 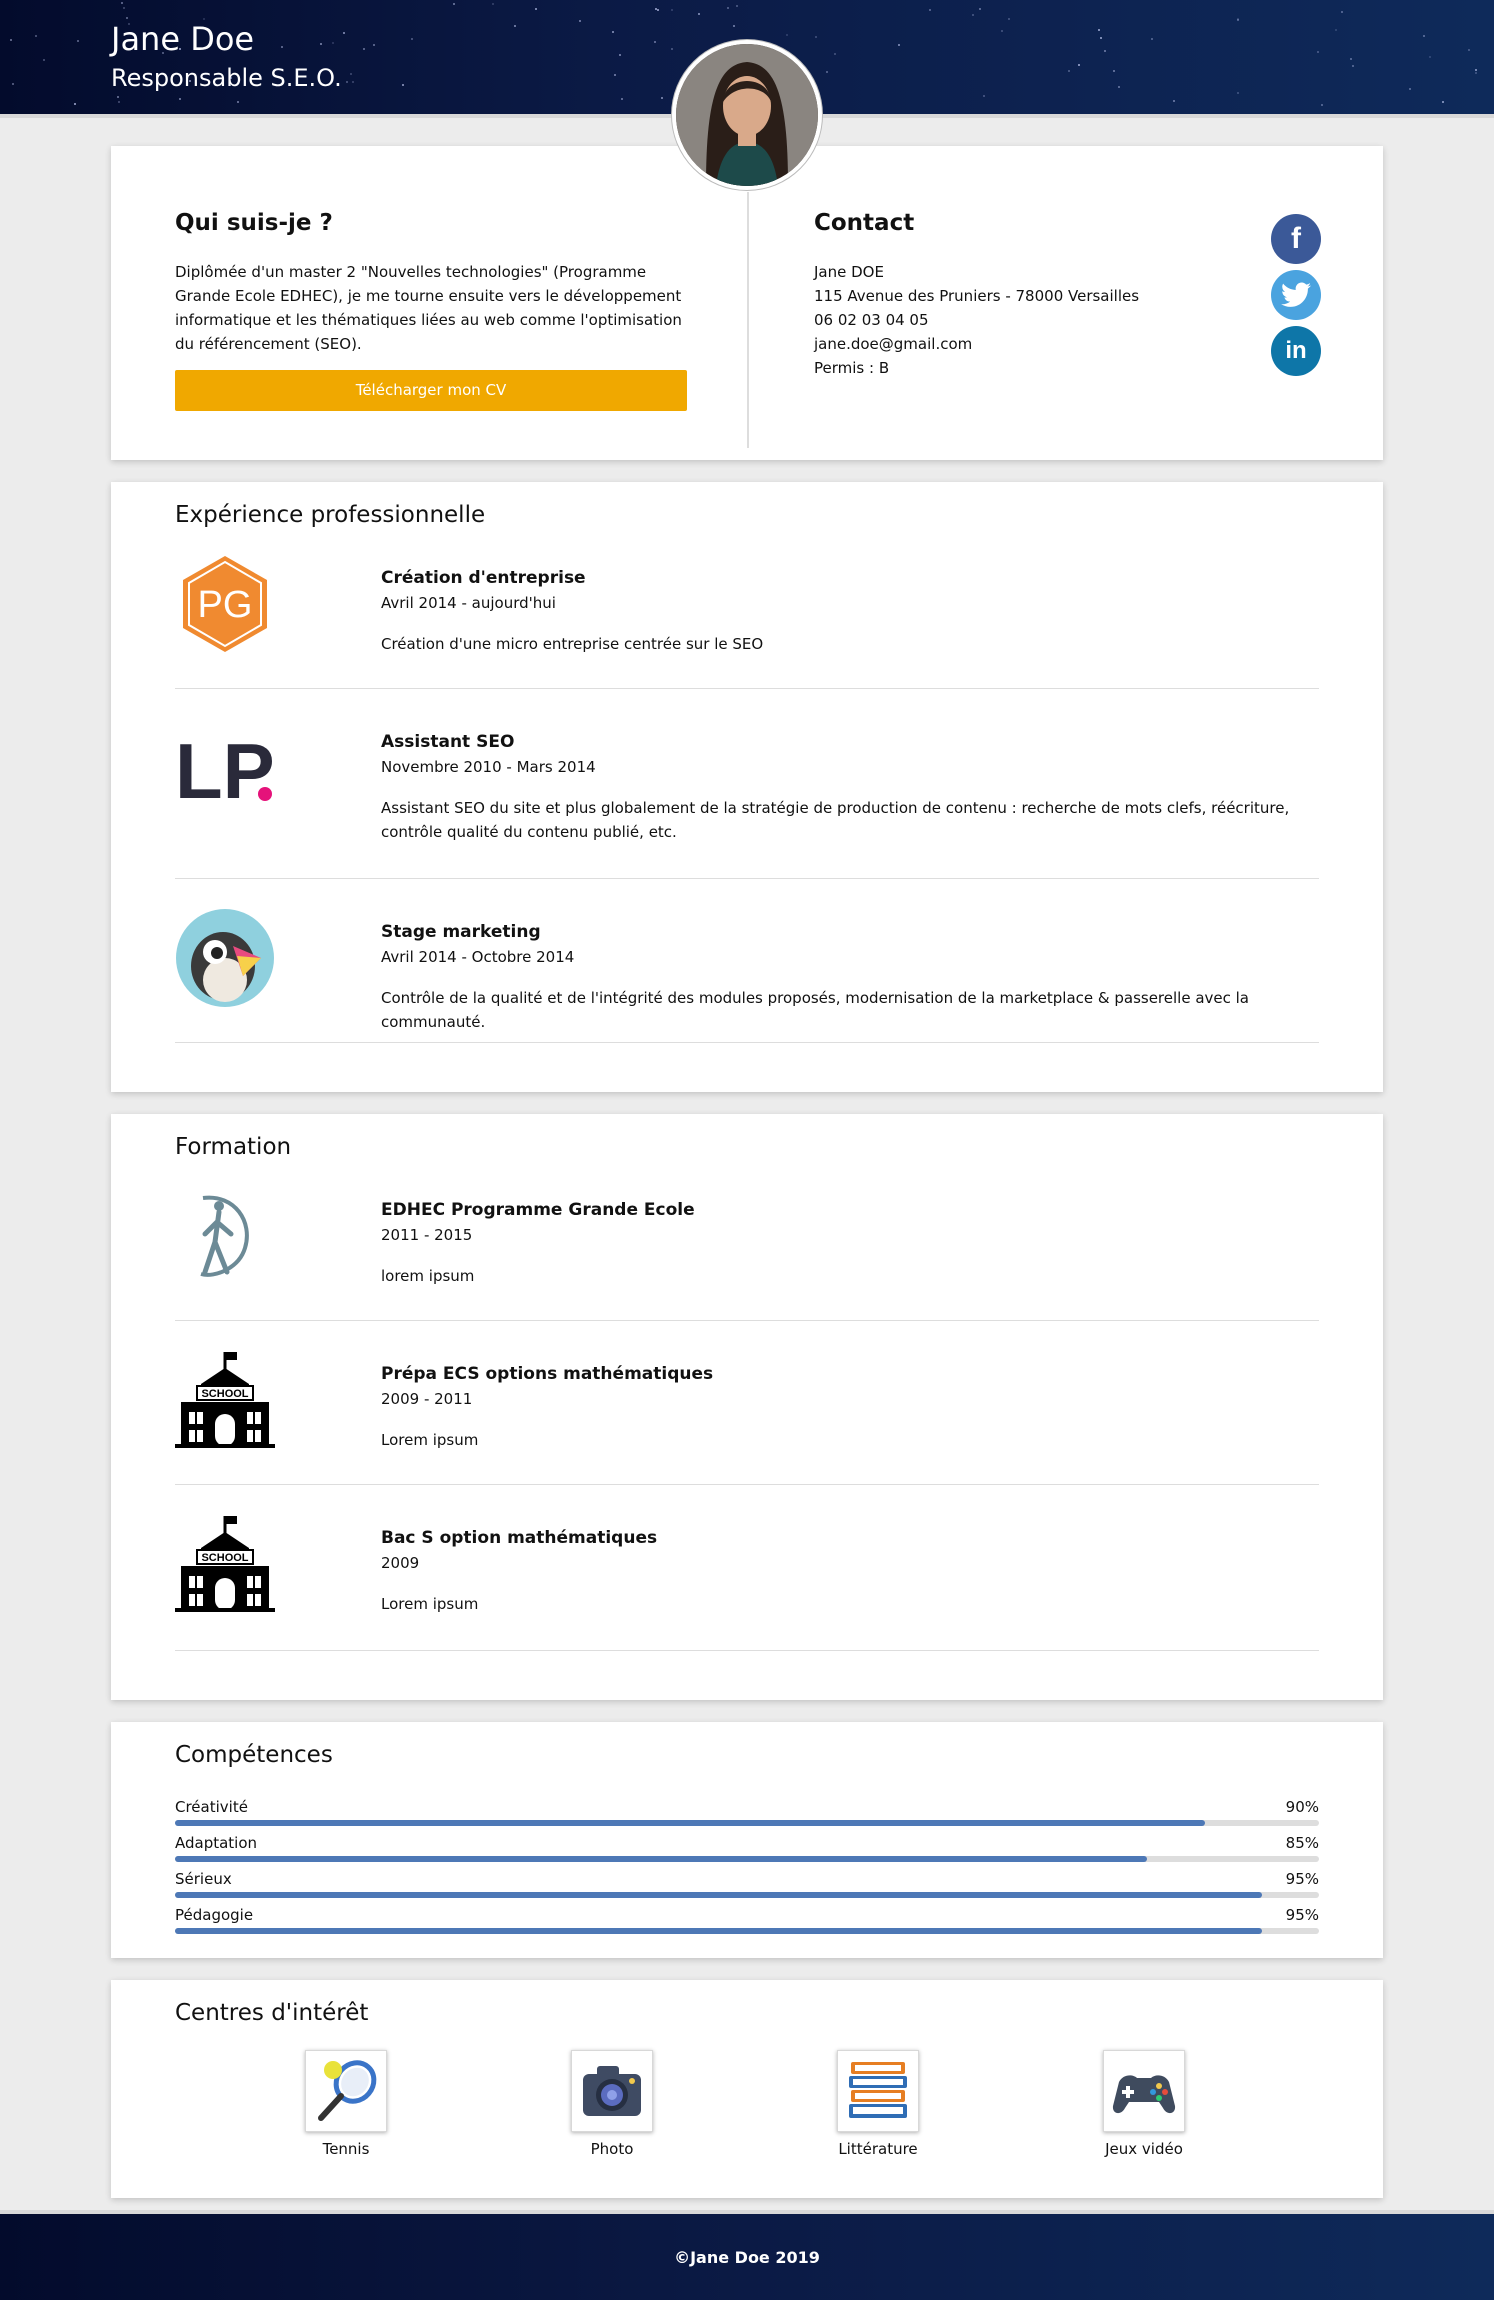 I want to click on header-name: Jane Doe, so click(x=183, y=39).